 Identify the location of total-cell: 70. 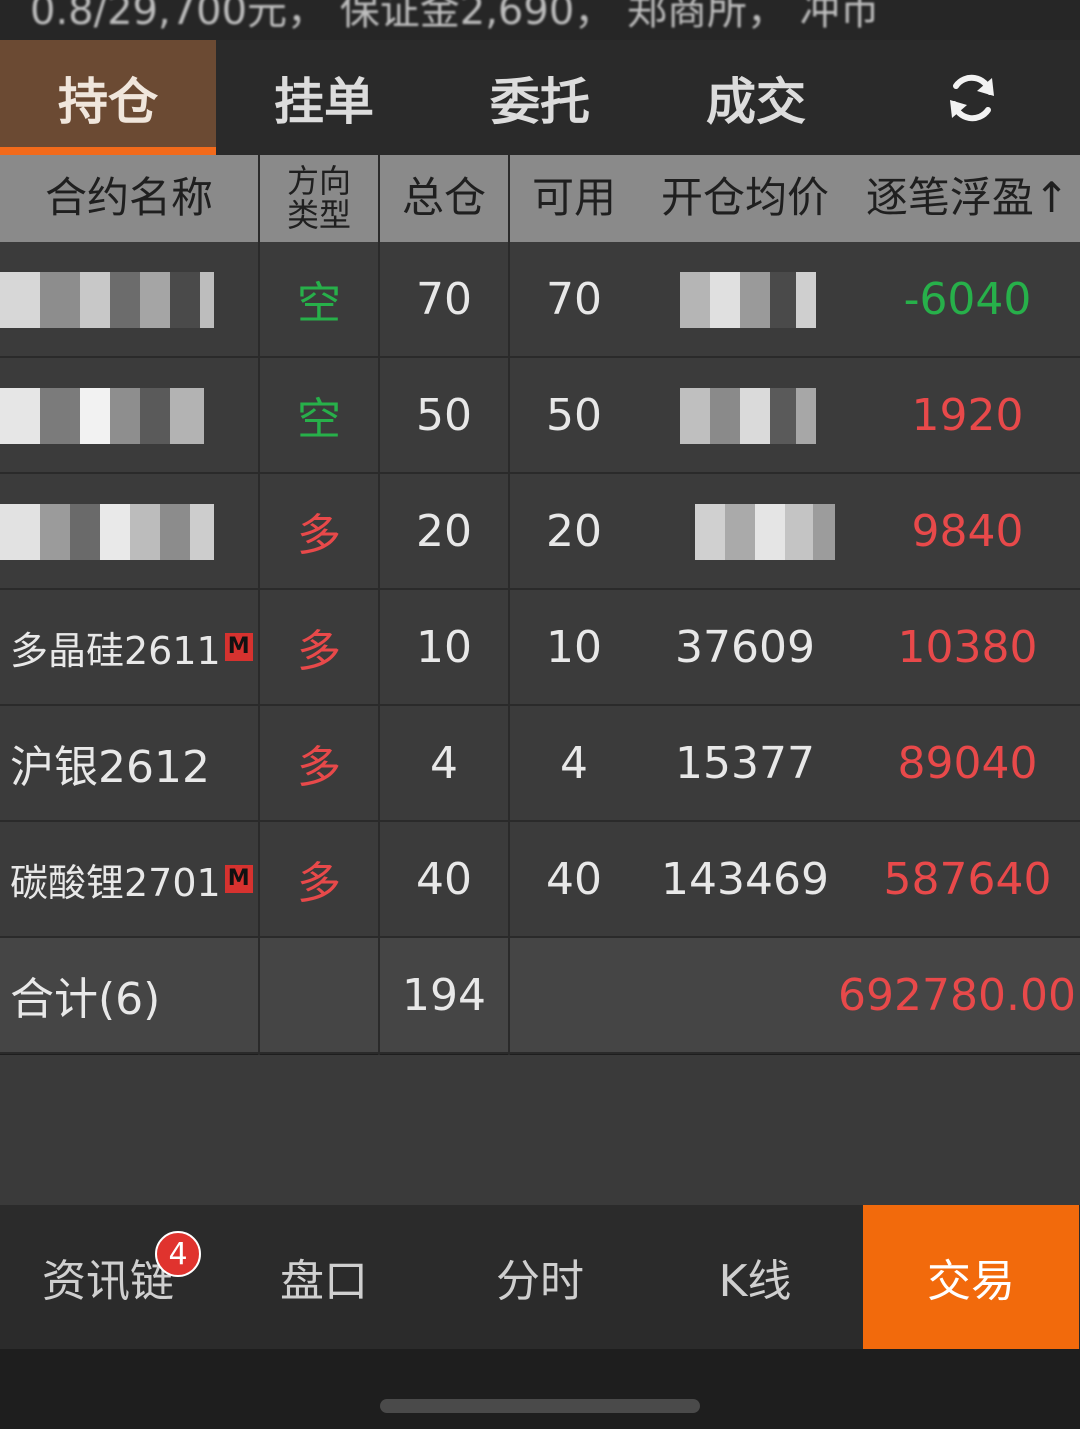
(444, 299).